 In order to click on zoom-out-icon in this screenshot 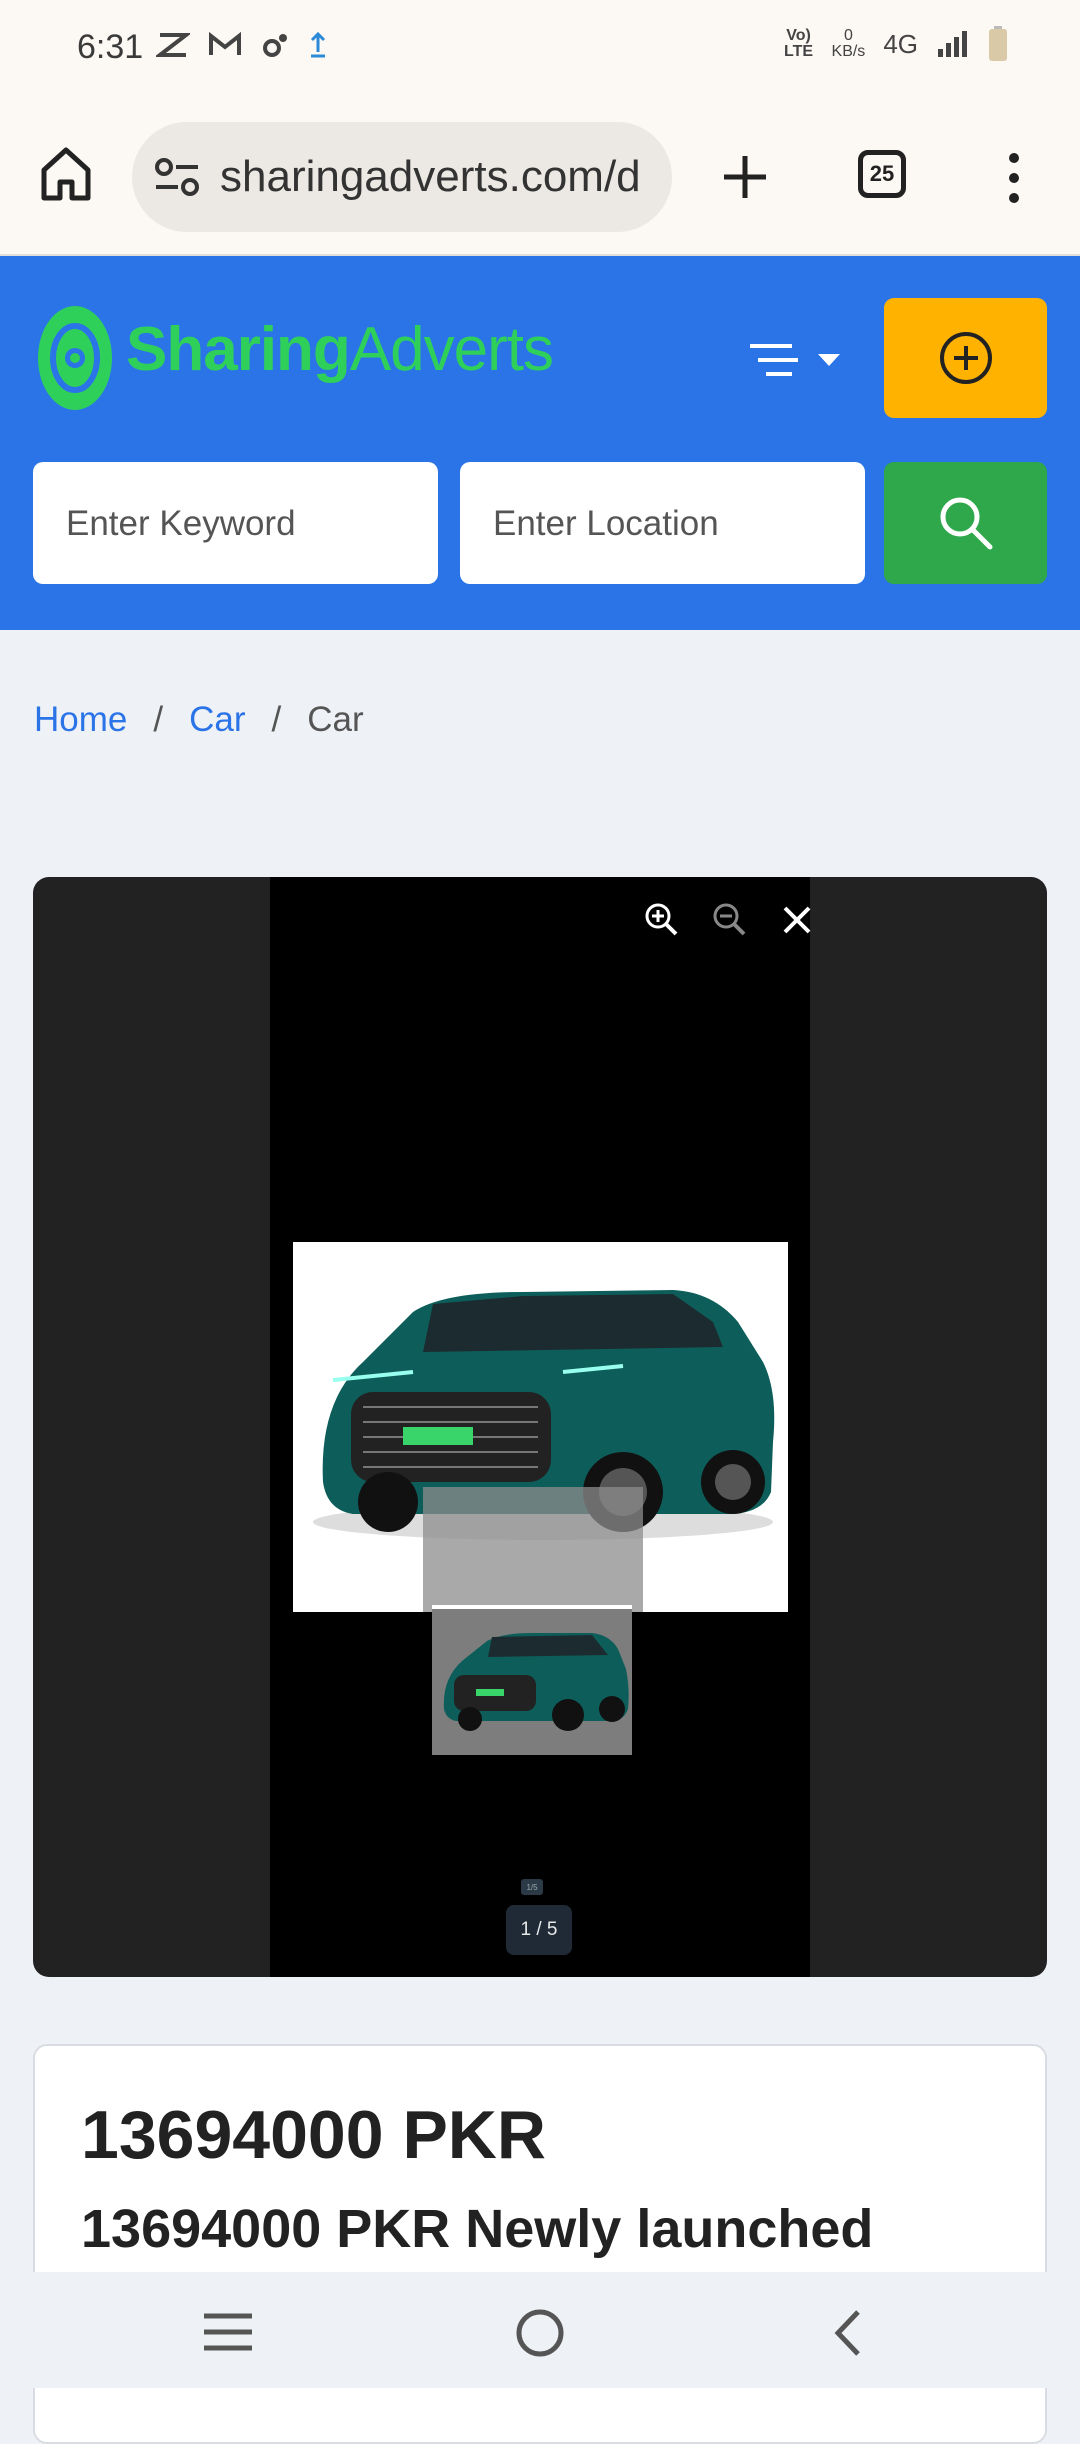, I will do `click(729, 919)`.